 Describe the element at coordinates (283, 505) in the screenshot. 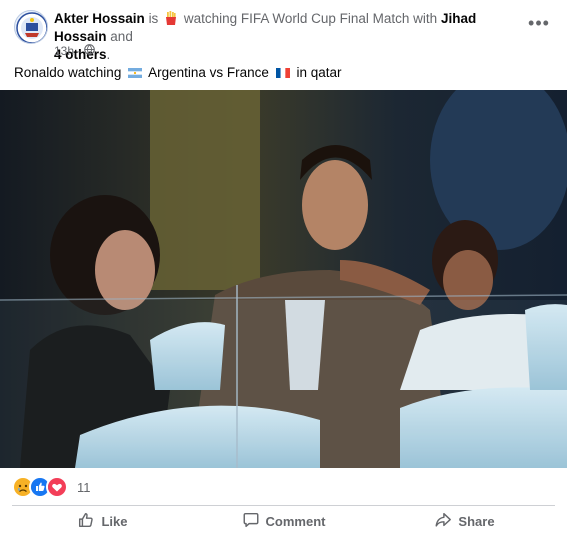

I see `actions-divider` at that location.